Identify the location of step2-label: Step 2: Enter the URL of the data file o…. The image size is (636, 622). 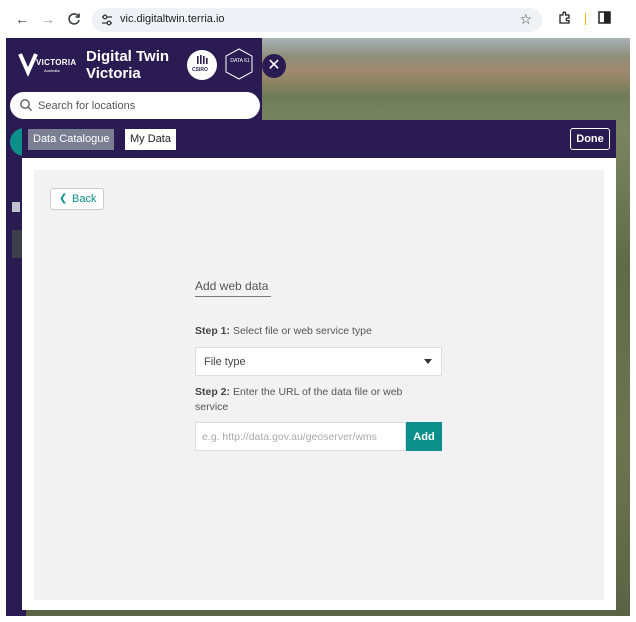
(298, 400).